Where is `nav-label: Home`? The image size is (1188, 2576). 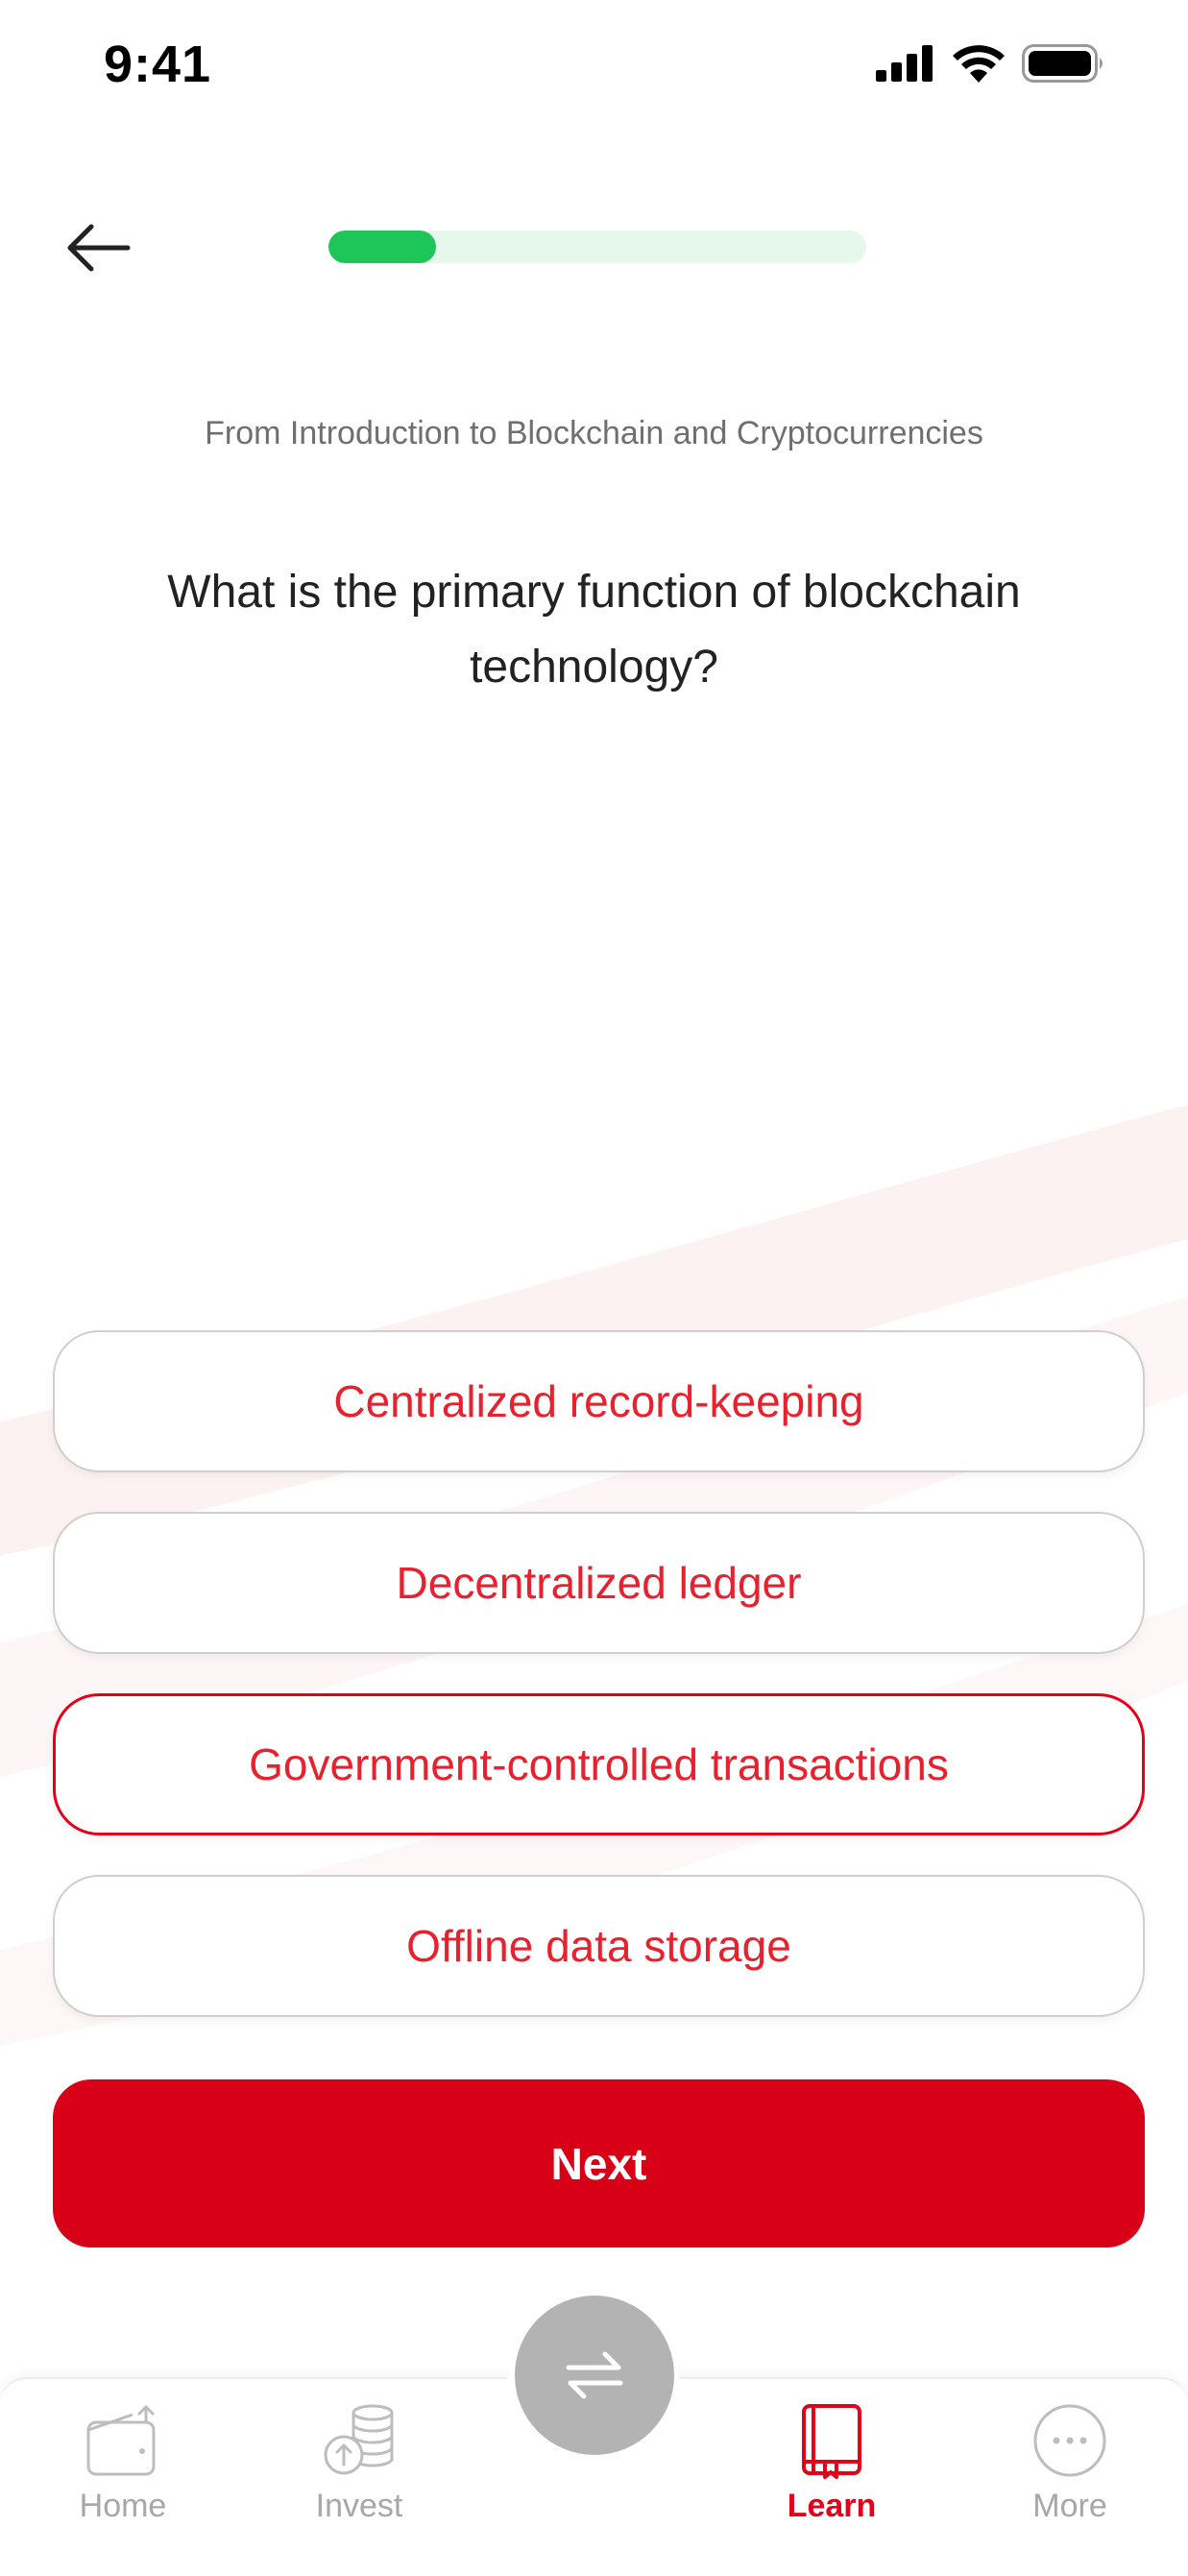
nav-label: Home is located at coordinates (123, 2506).